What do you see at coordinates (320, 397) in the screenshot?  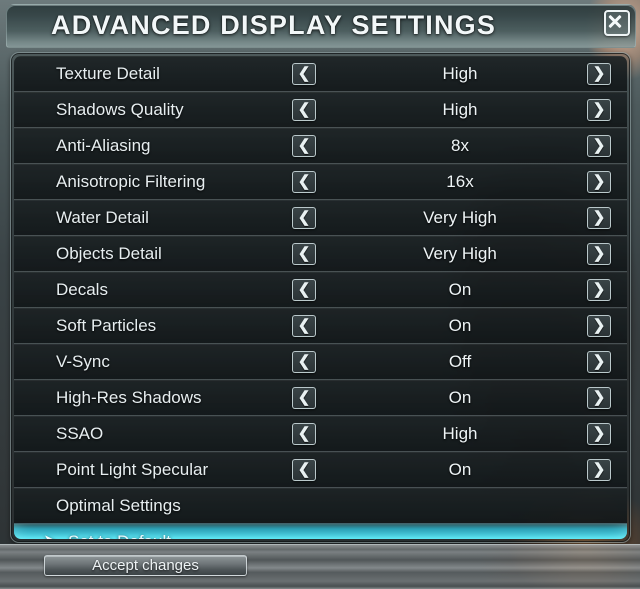 I see `setting-row: High-Res Shadows ❮ On ❯` at bounding box center [320, 397].